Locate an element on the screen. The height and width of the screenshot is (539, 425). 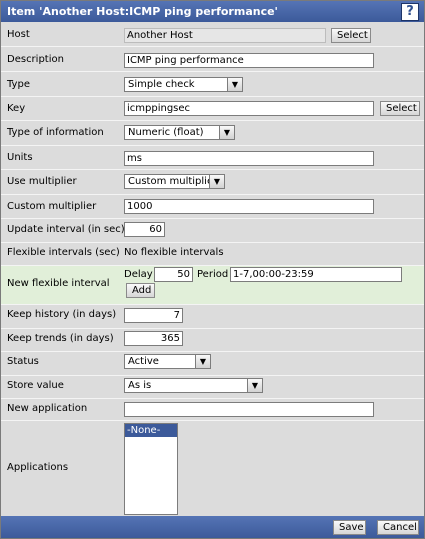
new-flexible-interval-label: New flexible interval is located at coordinates (58, 283).